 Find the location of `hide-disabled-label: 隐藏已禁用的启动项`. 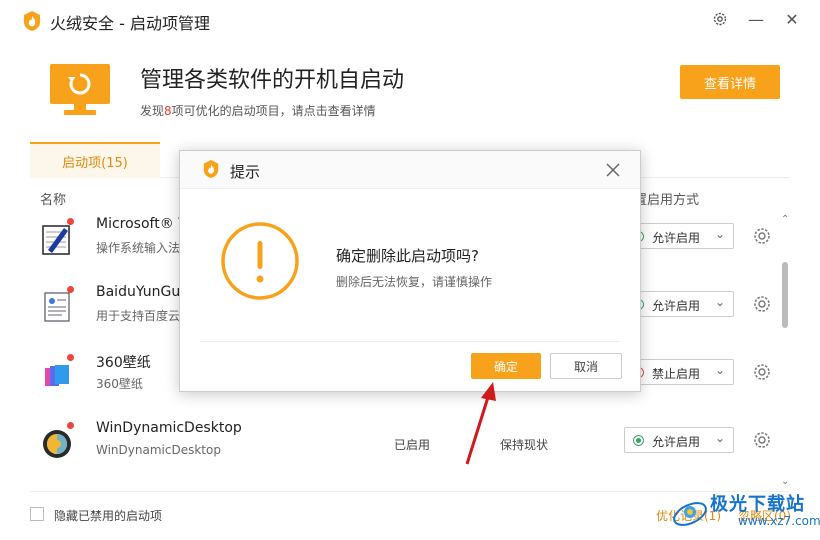

hide-disabled-label: 隐藏已禁用的启动项 is located at coordinates (108, 516).